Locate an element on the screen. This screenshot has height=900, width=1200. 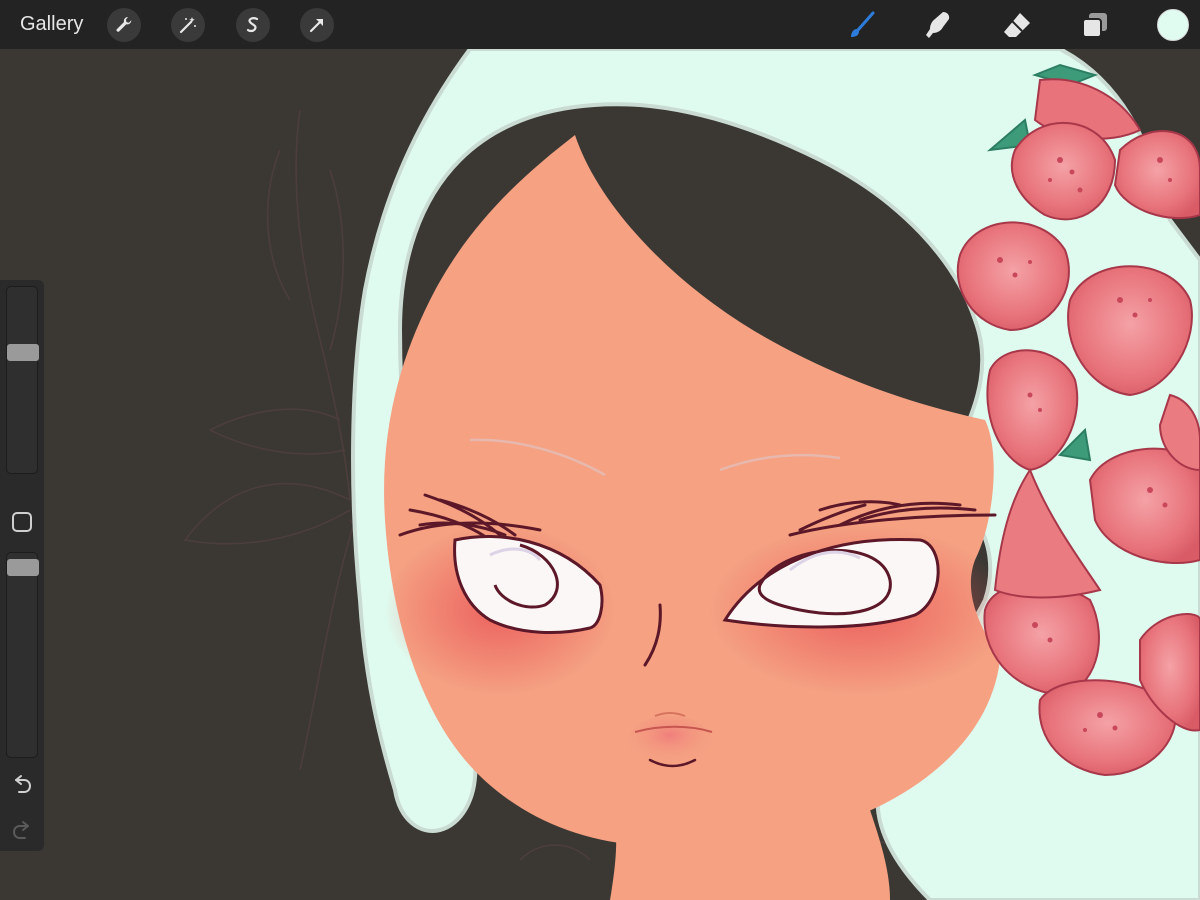
actions-button is located at coordinates (124, 25).